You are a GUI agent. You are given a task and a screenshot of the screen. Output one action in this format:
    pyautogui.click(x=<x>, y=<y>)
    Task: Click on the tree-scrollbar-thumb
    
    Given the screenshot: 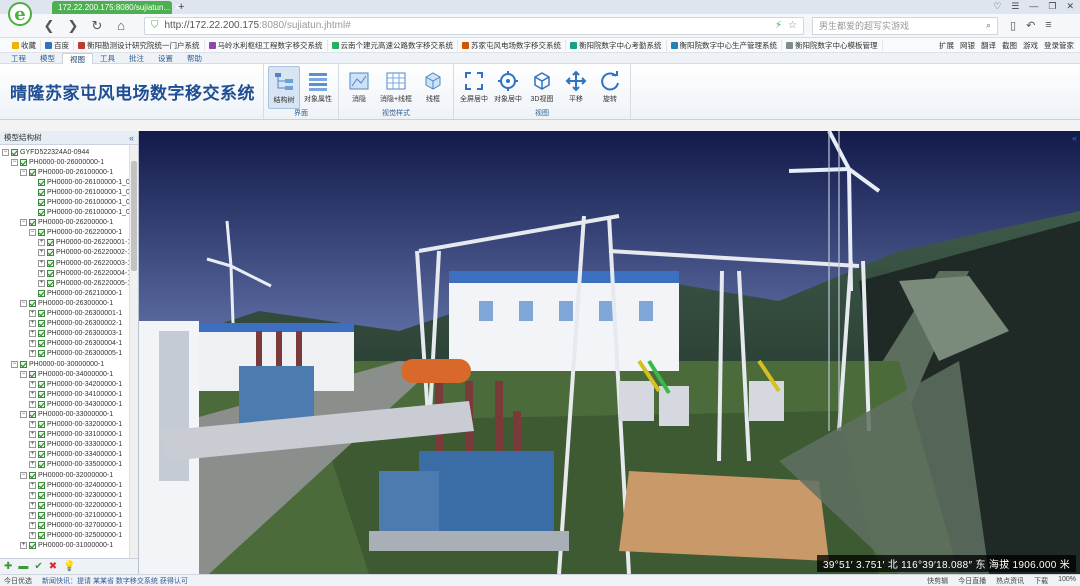 What is the action you would take?
    pyautogui.click(x=134, y=216)
    